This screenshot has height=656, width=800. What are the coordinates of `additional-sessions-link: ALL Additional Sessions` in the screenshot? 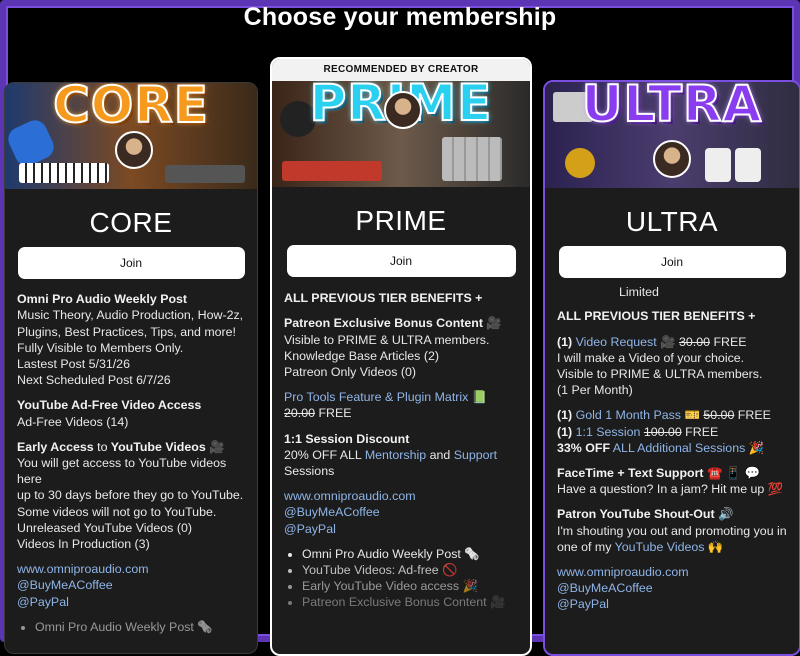 It's located at (679, 448).